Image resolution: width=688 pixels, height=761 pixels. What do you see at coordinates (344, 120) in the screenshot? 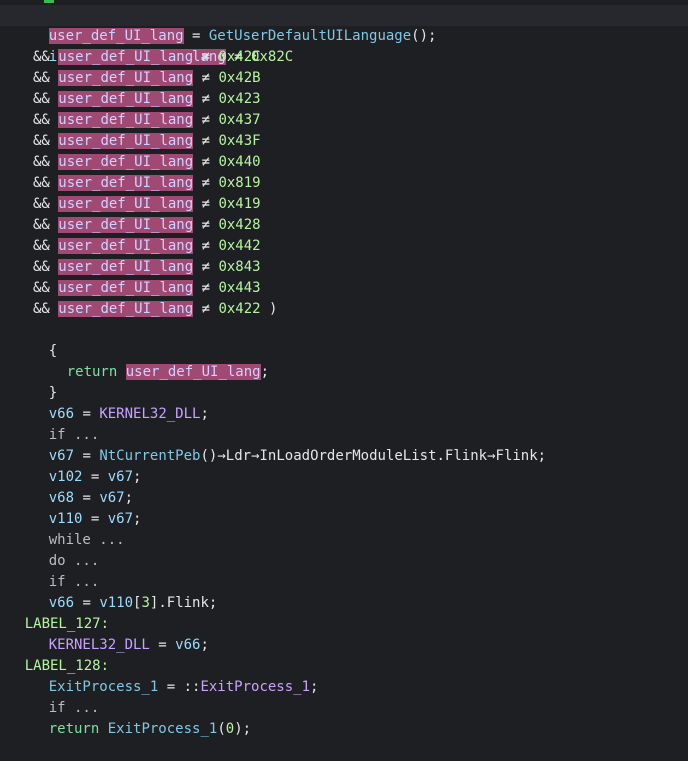
I see `condition-line: && user_def_UI_lang ≠ 0x437` at bounding box center [344, 120].